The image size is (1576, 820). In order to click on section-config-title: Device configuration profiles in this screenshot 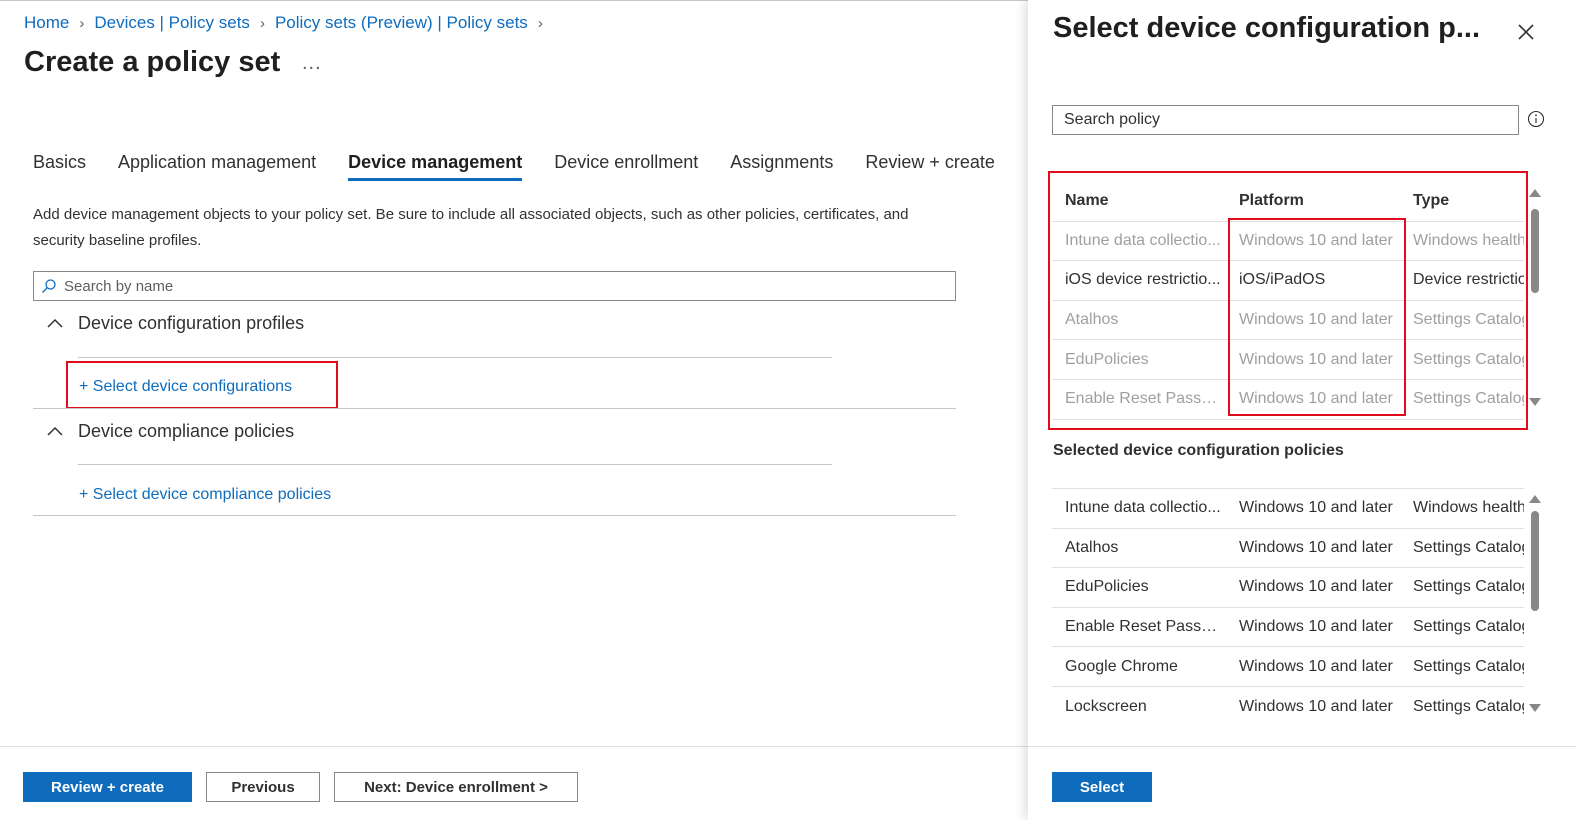, I will do `click(191, 322)`.